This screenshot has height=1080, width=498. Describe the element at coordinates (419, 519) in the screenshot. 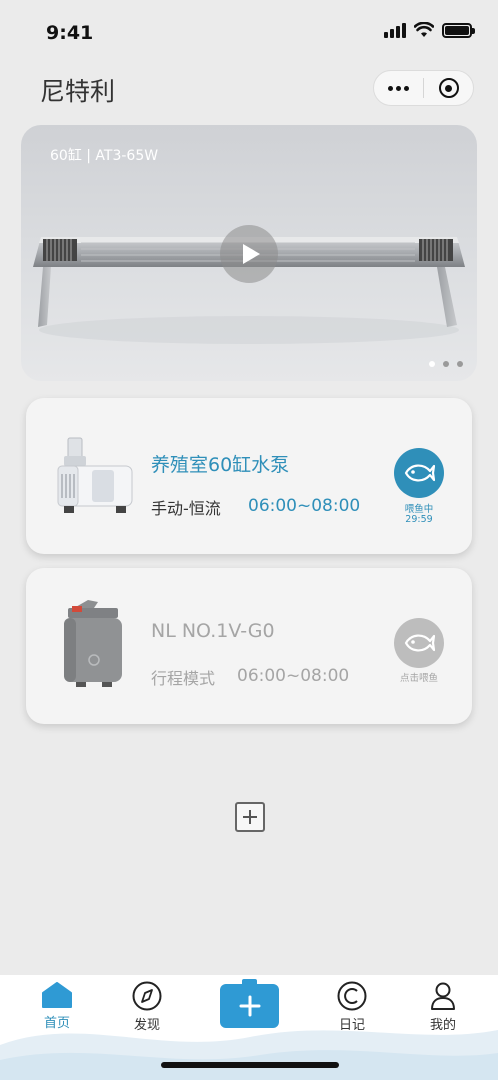

I see `feed-countdown: 29:59` at that location.